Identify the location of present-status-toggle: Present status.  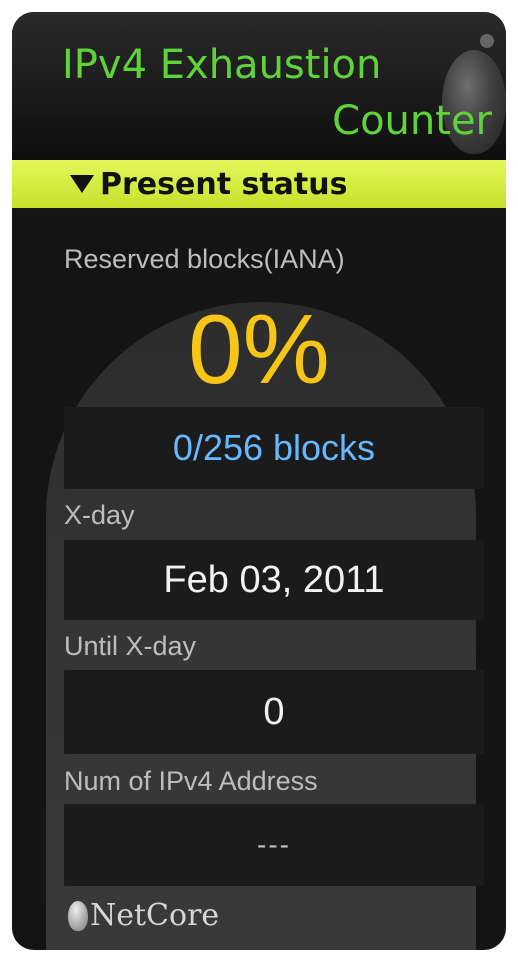
(259, 184).